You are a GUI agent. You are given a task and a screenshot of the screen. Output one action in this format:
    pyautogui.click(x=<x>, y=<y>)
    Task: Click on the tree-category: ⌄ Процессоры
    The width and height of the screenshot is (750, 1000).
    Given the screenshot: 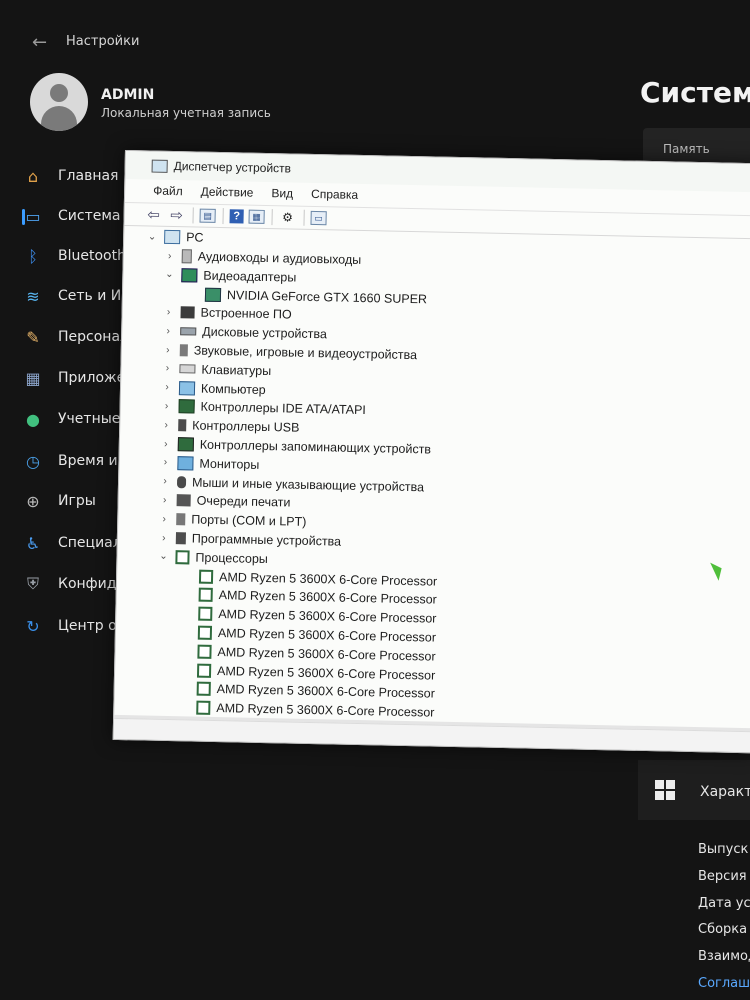 What is the action you would take?
    pyautogui.click(x=212, y=558)
    